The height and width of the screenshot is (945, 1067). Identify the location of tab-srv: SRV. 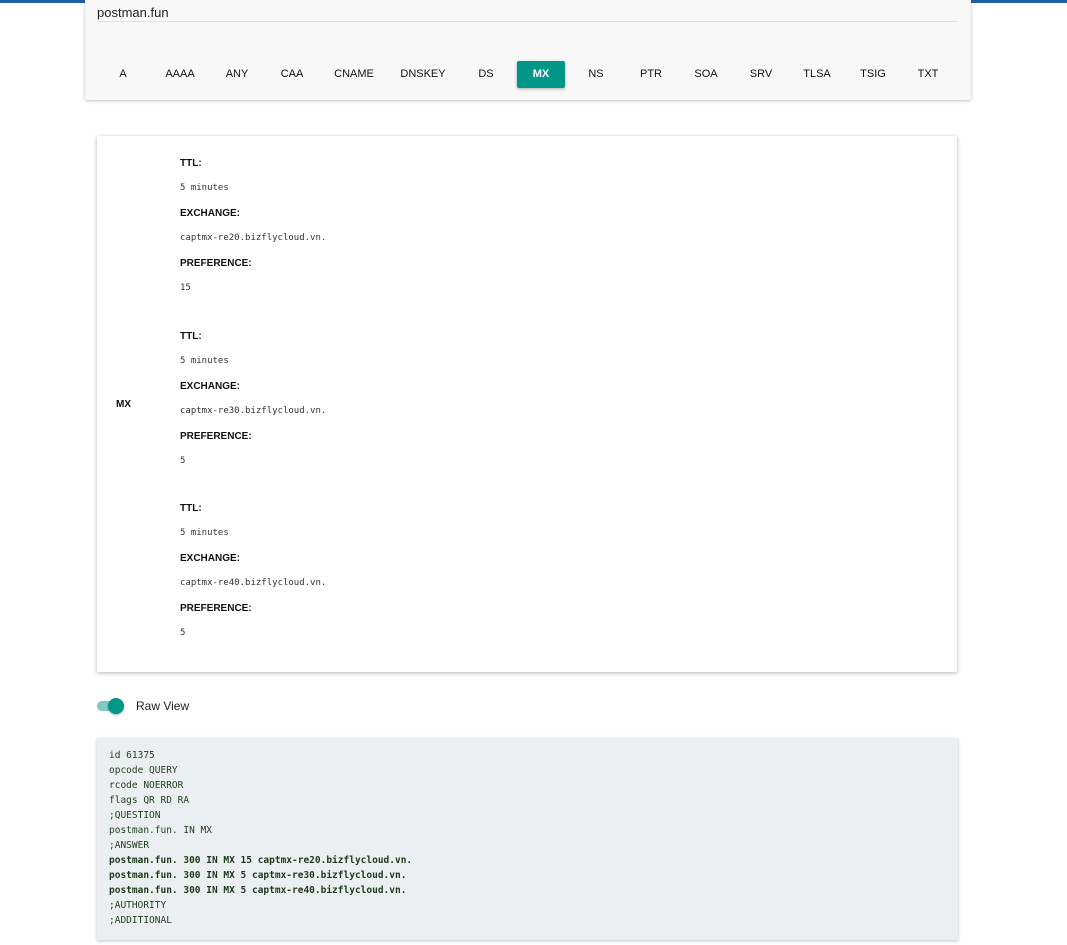
(761, 74).